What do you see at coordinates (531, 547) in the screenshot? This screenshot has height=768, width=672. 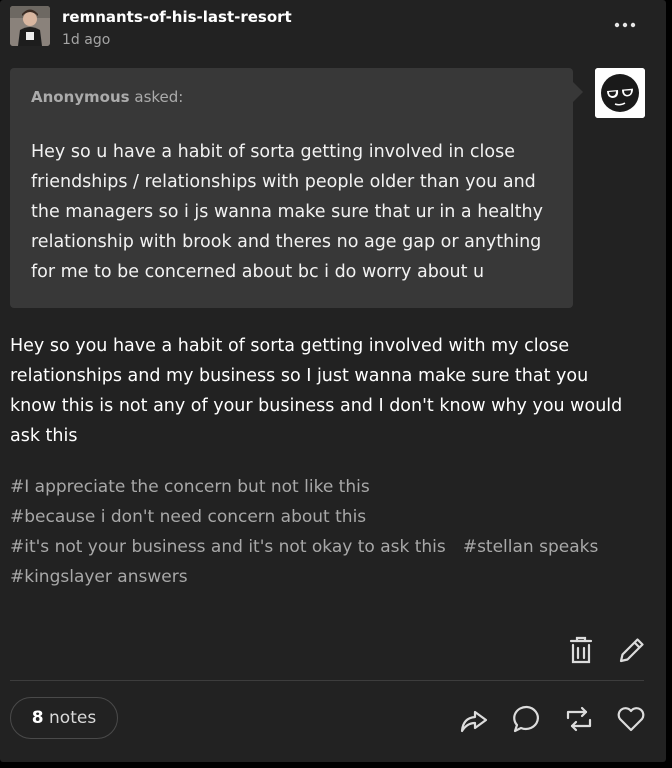 I see `tag: #stellan speaks` at bounding box center [531, 547].